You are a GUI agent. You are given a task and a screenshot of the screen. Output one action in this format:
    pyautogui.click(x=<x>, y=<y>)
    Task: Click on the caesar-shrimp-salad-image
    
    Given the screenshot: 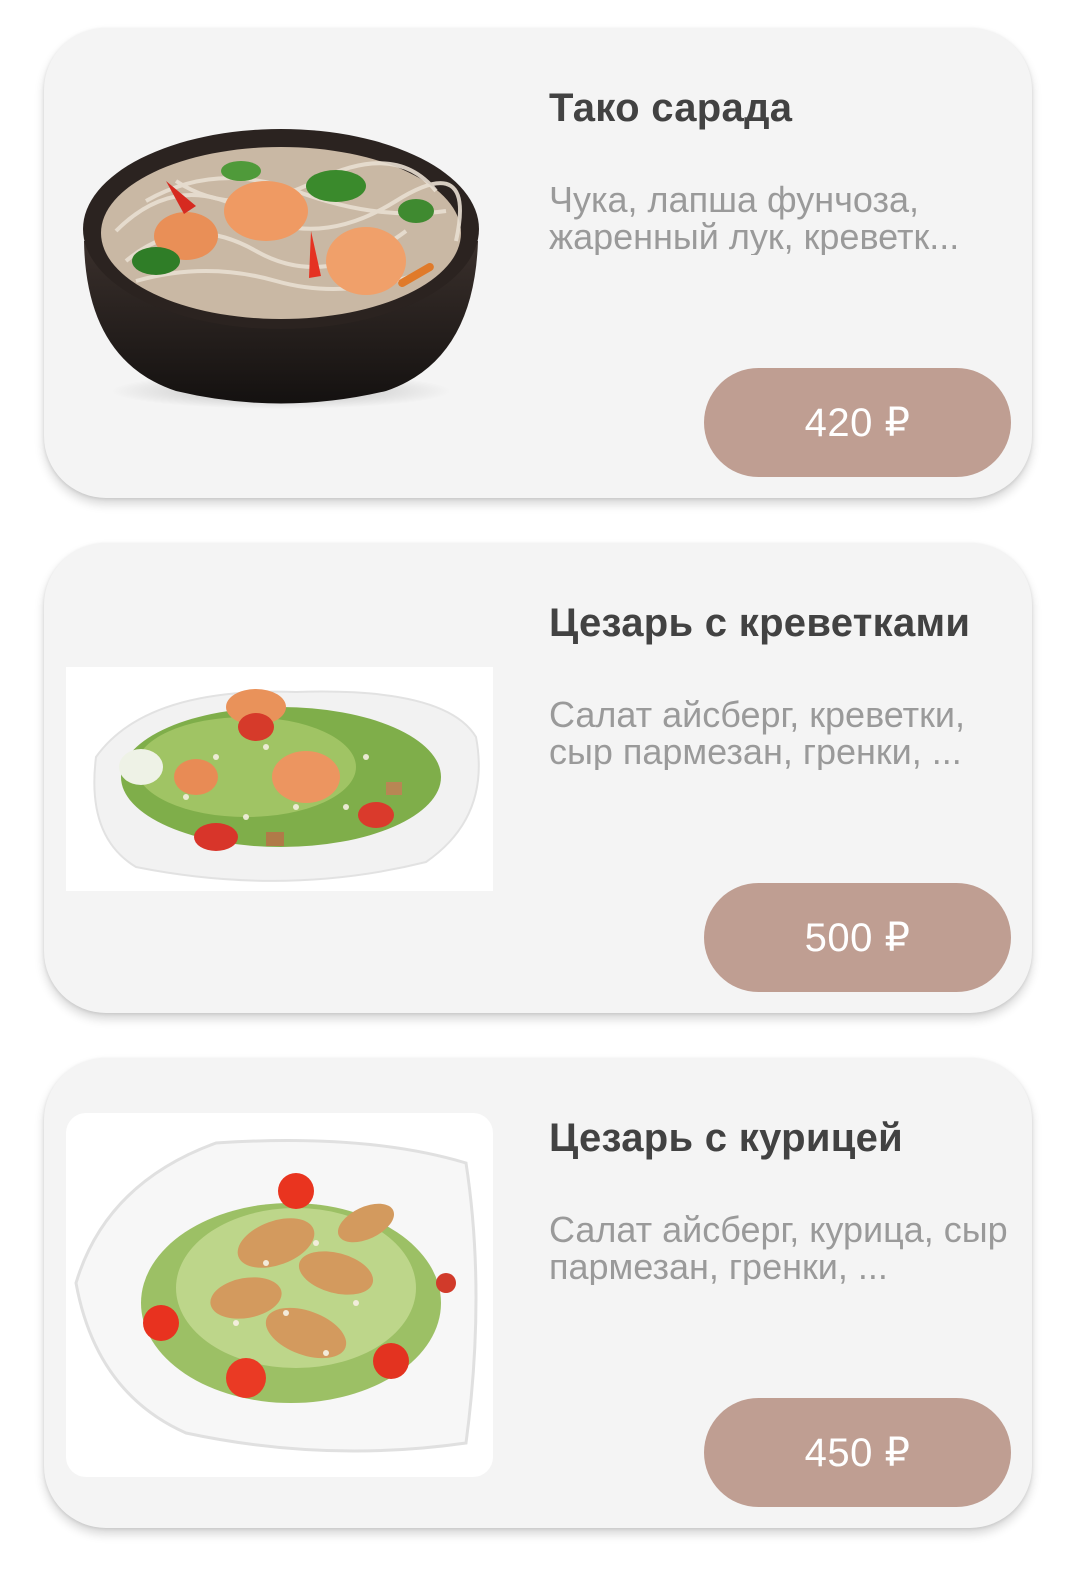 What is the action you would take?
    pyautogui.click(x=279, y=779)
    